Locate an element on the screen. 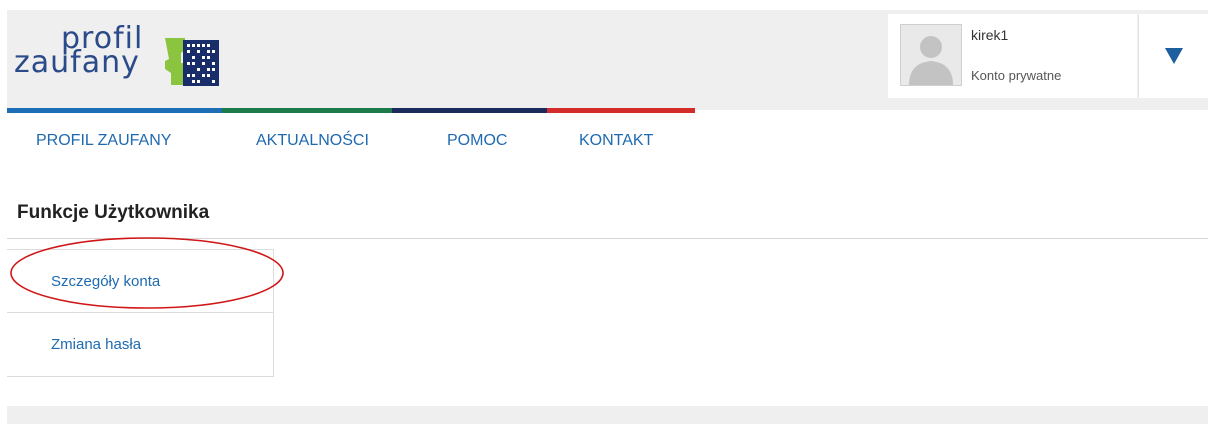 This screenshot has width=1208, height=424. stripe-navy is located at coordinates (469, 110).